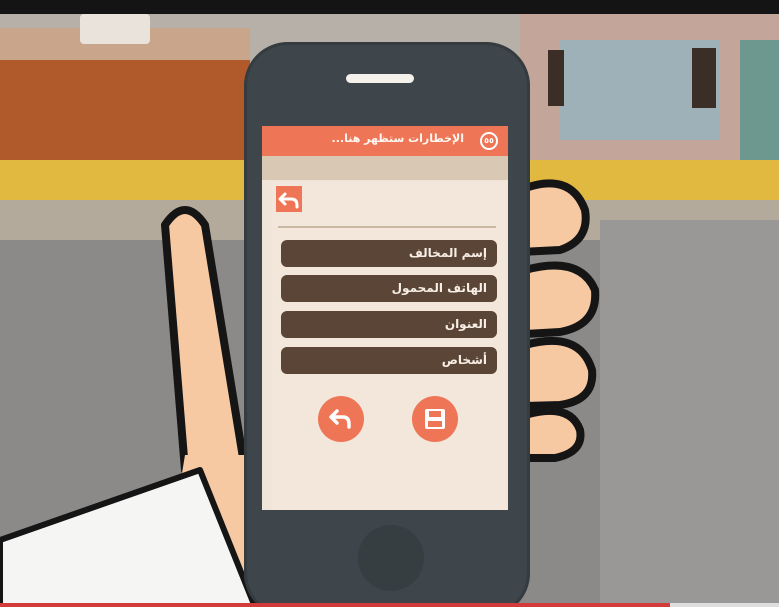 Image resolution: width=779 pixels, height=607 pixels. I want to click on notification-bar: الإخطارات ستظهر هنا... ٥٥, so click(385, 141).